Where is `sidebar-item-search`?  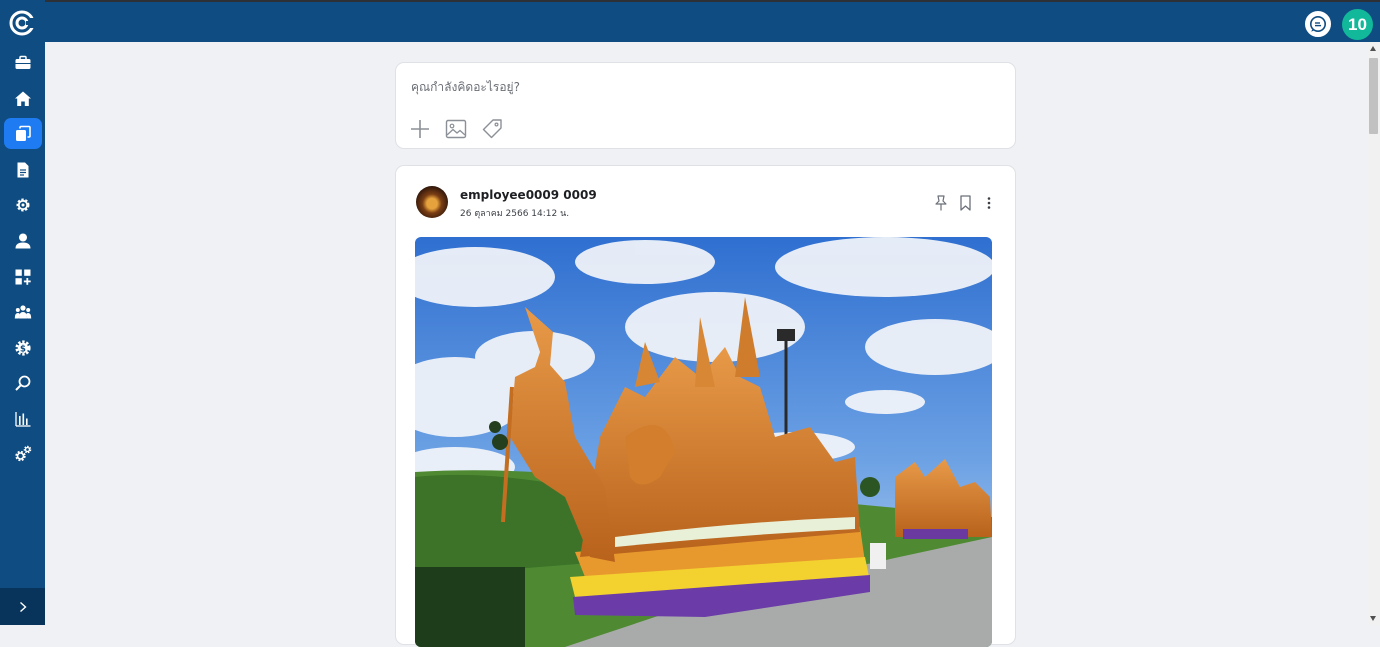 sidebar-item-search is located at coordinates (23, 382).